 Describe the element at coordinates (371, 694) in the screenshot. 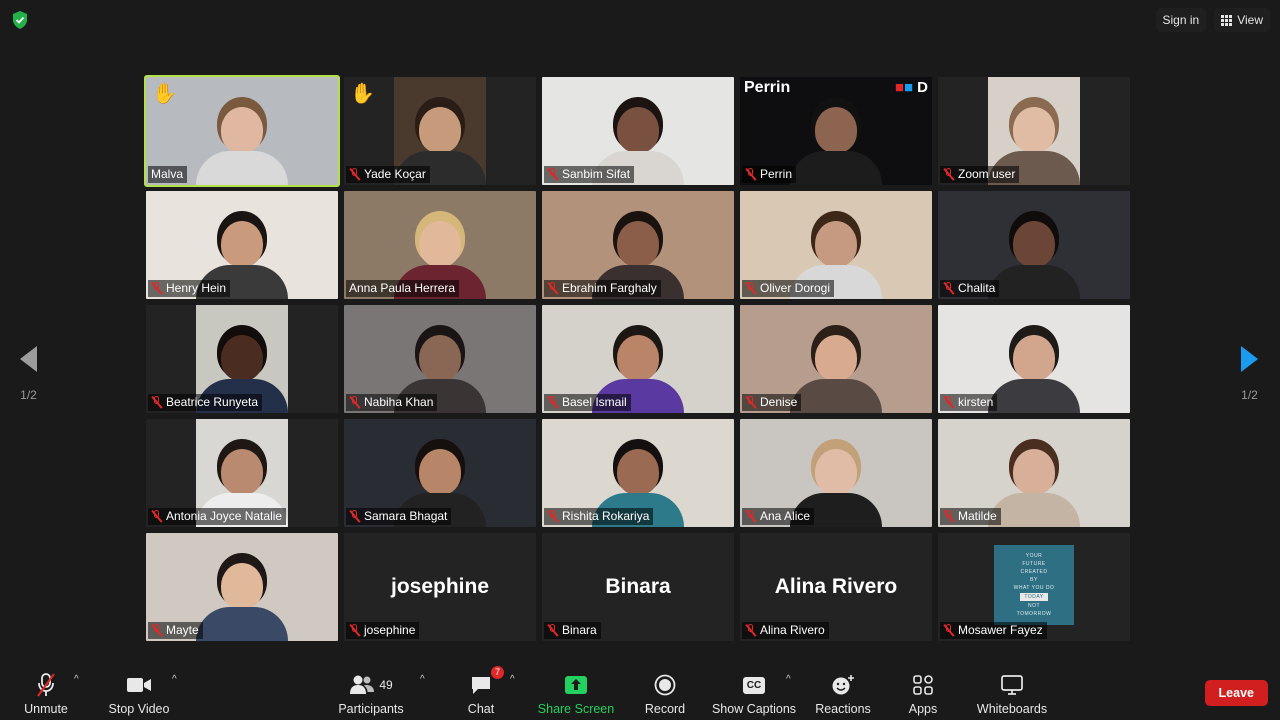

I see `participants-button: 49 Participants` at that location.